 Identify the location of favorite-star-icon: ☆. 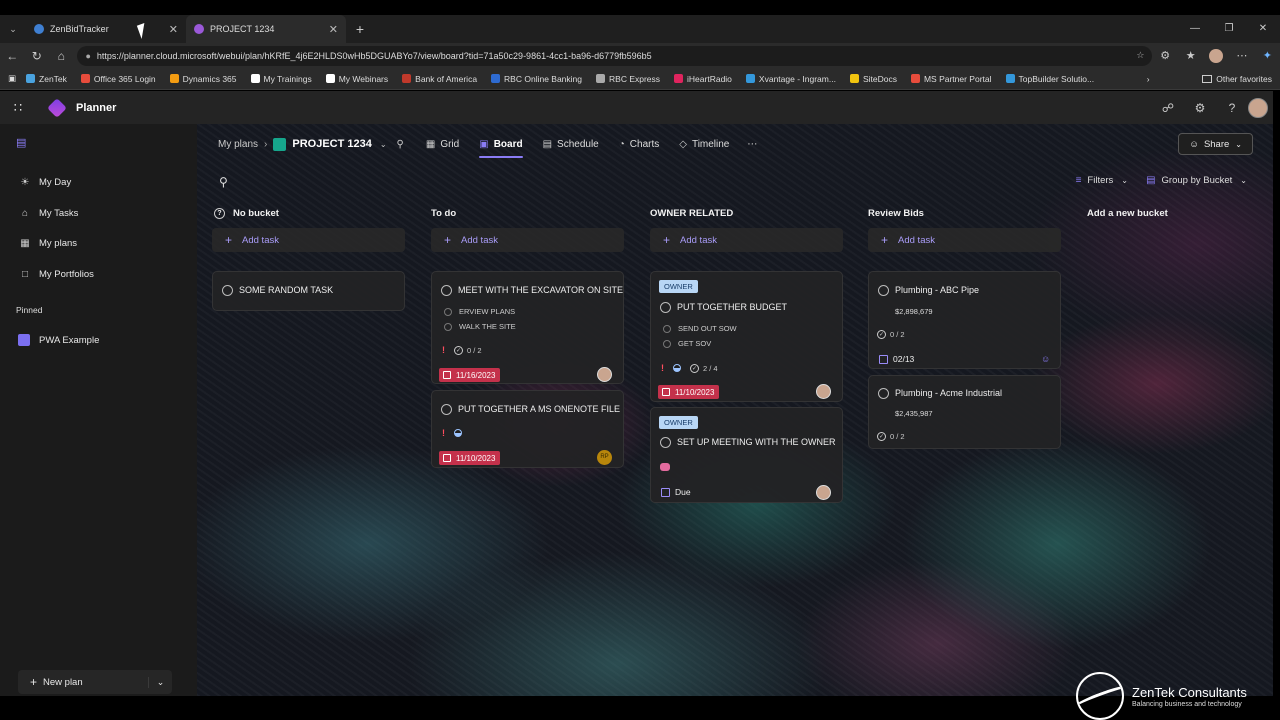
(1140, 55).